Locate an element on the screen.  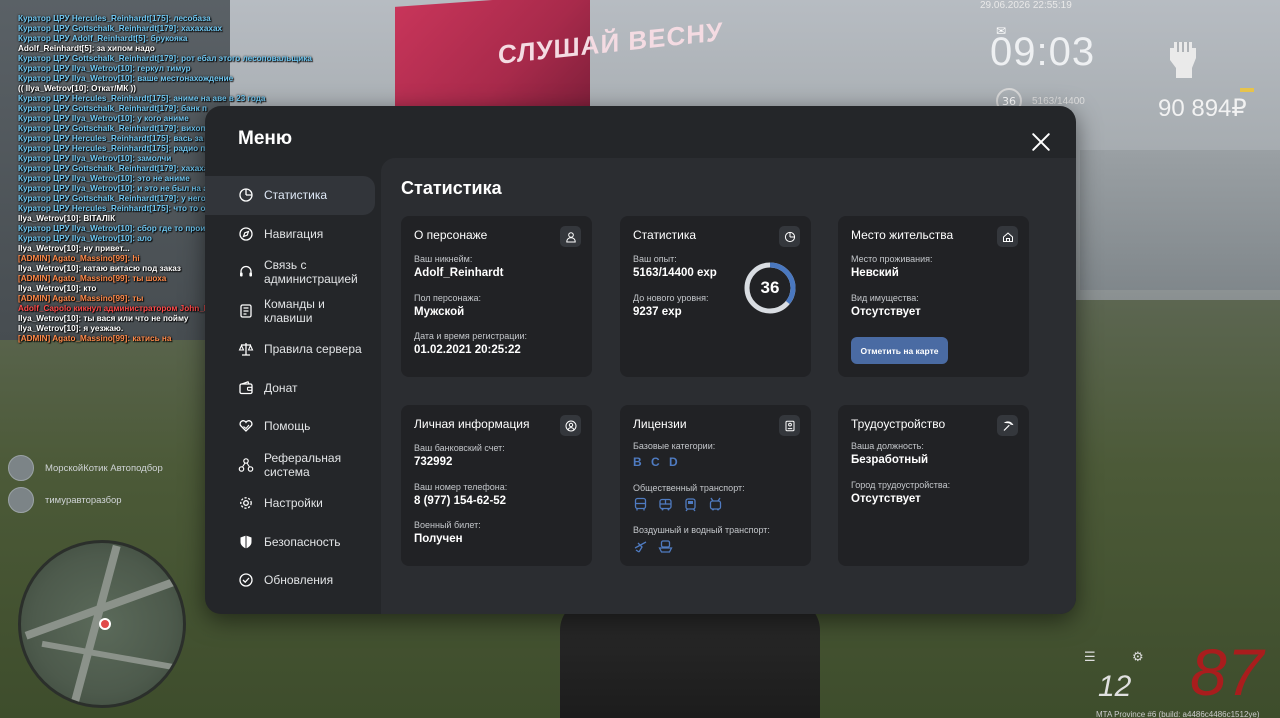
player-entry: тимуравторазбор is located at coordinates (85, 500).